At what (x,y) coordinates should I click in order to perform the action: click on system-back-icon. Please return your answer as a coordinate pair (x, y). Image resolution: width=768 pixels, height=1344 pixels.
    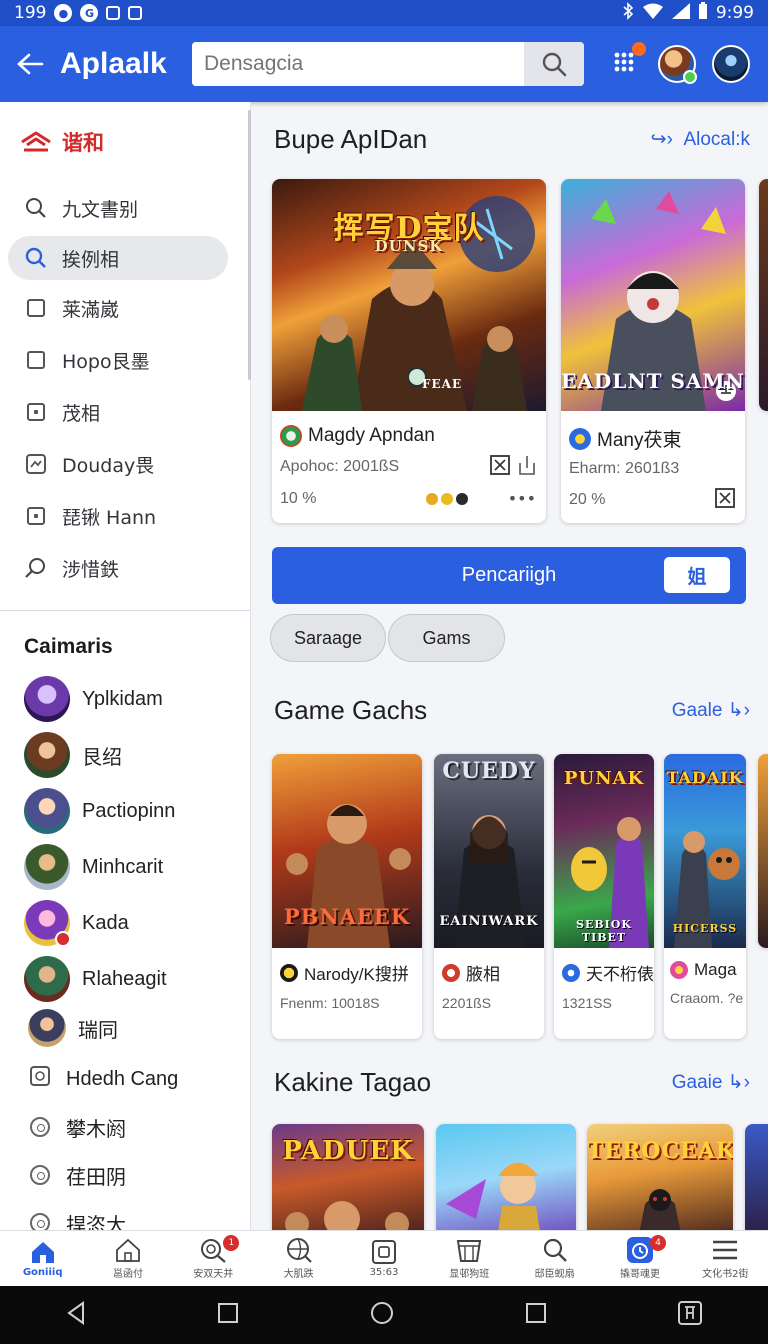
    Looking at the image, I should click on (76, 1315).